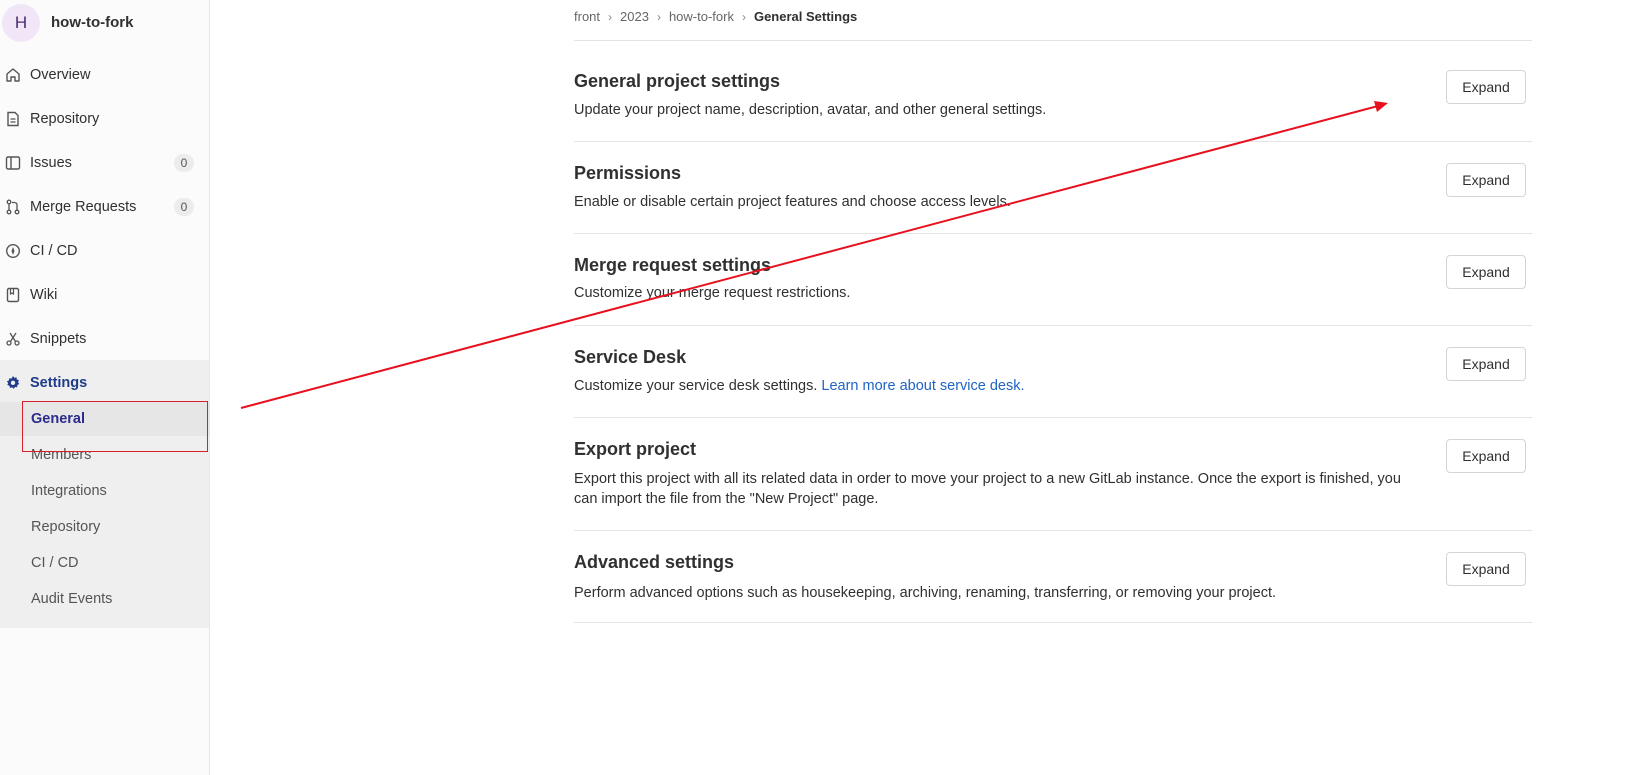 The width and height of the screenshot is (1638, 775). I want to click on settings-sub-label: Repository, so click(66, 527).